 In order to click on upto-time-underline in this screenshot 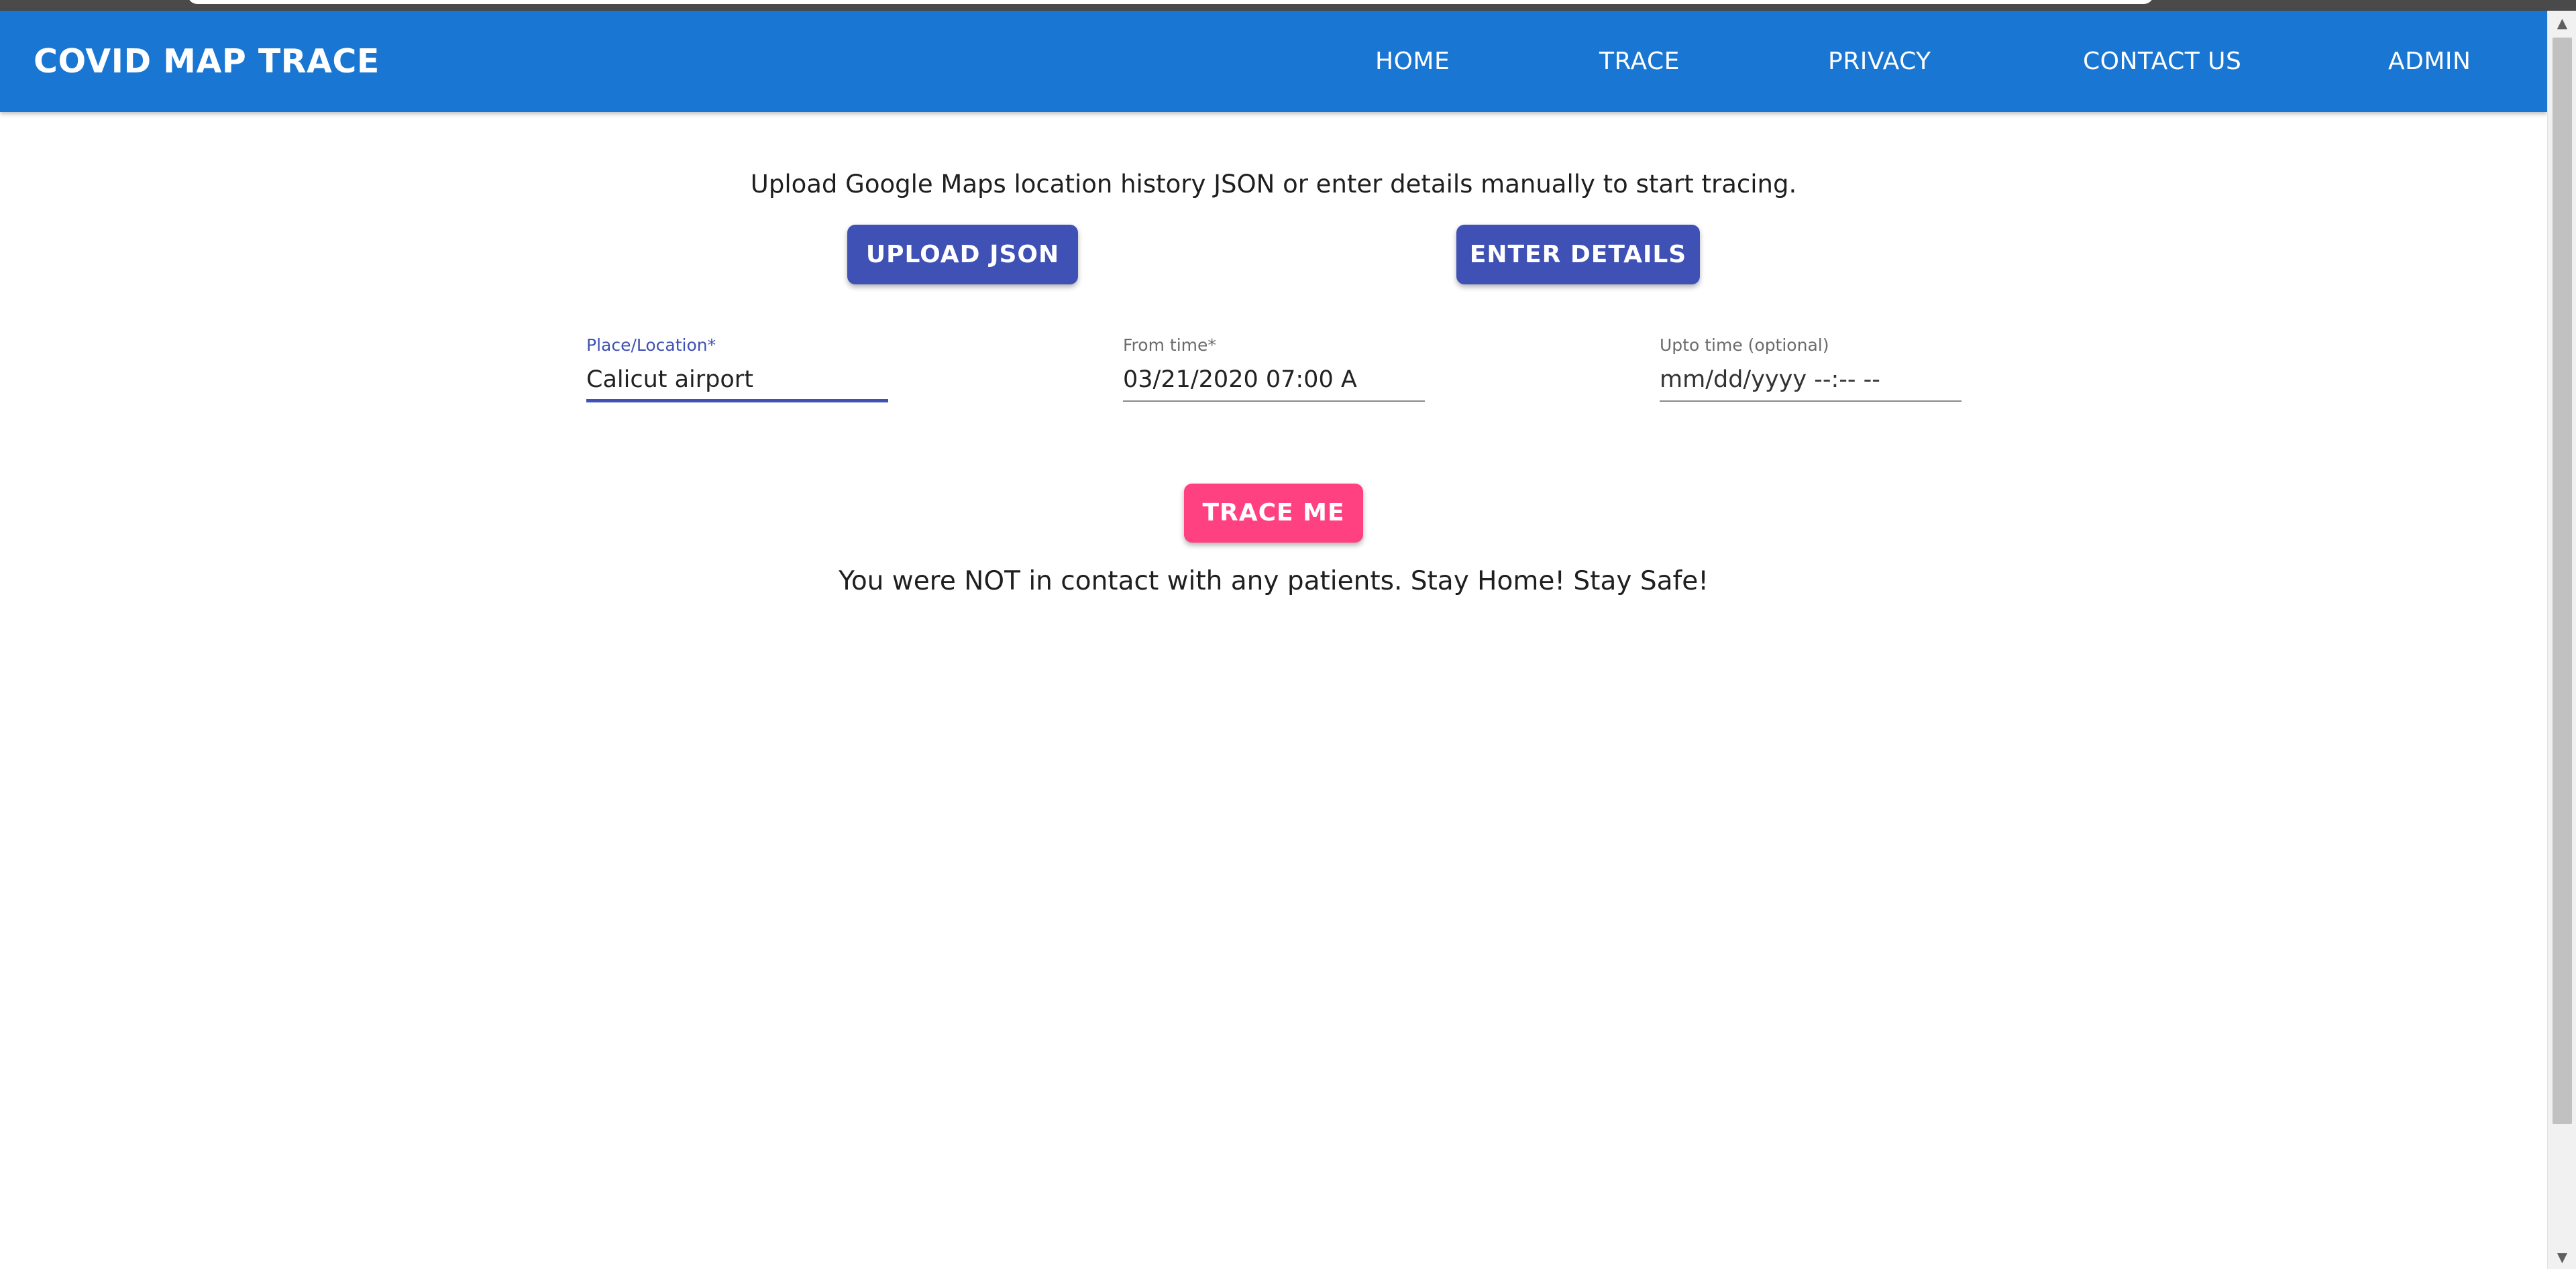, I will do `click(1811, 401)`.